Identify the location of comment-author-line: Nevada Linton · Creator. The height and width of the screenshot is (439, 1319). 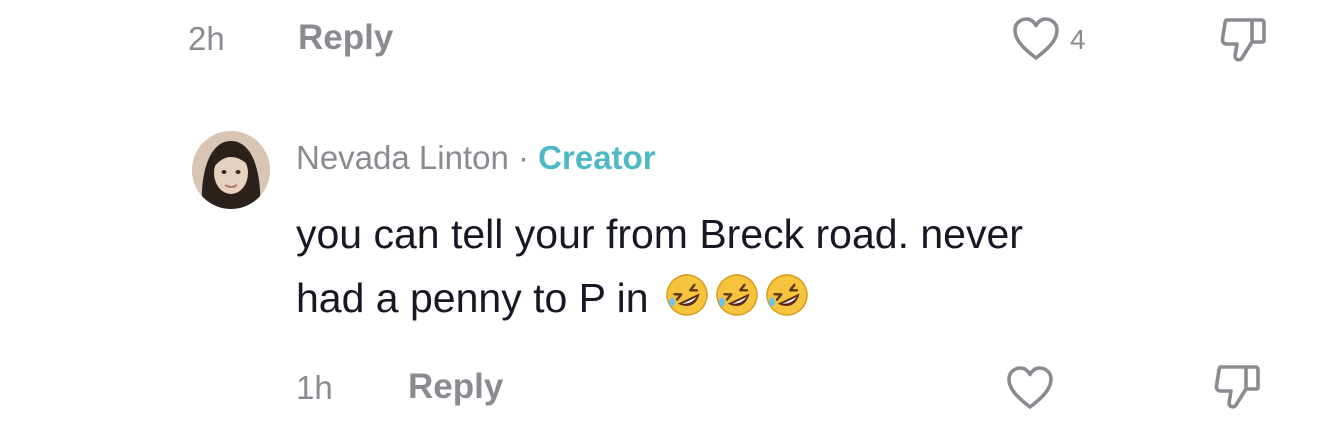
(476, 157).